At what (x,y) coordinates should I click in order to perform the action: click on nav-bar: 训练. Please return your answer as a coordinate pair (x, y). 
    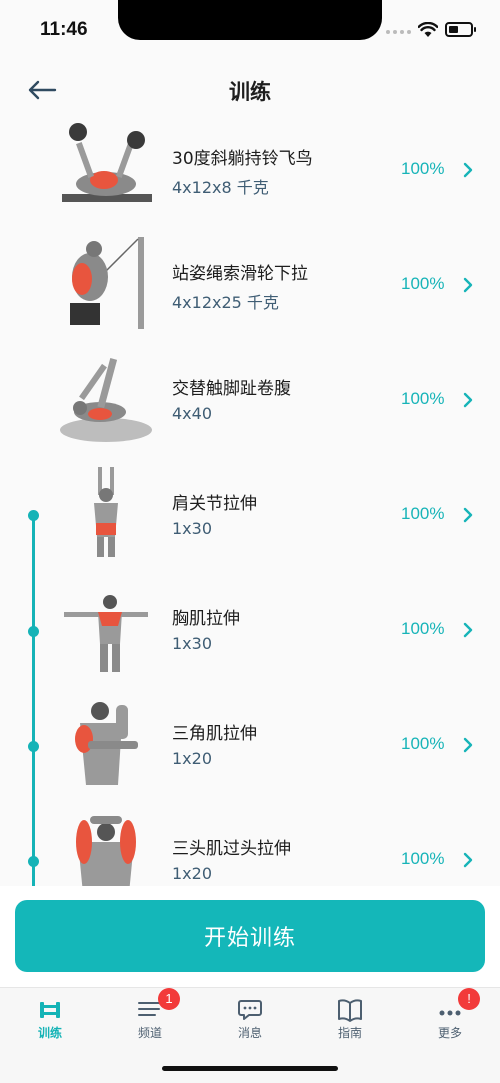
    Looking at the image, I should click on (250, 90).